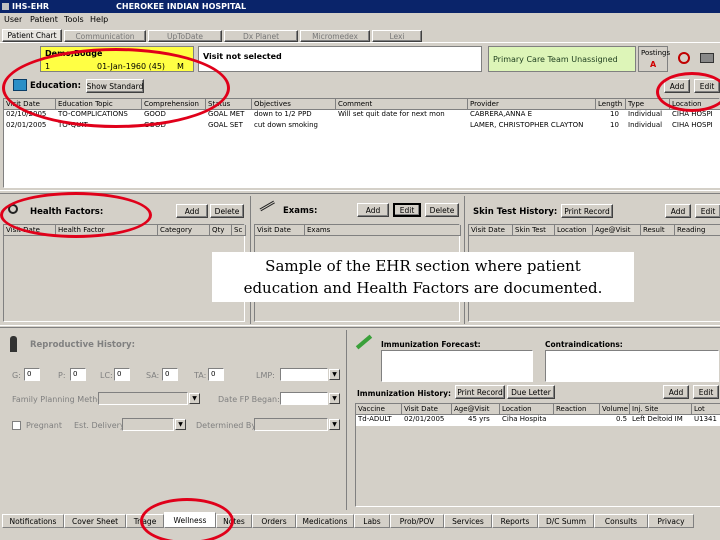 This screenshot has width=720, height=540. I want to click on skin-col-header: Age@Visit, so click(617, 230).